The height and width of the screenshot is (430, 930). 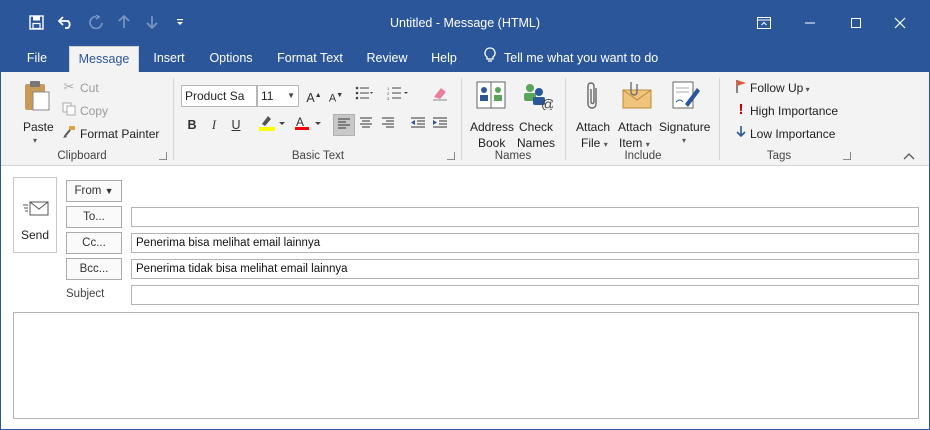 I want to click on align-center-icon, so click(x=366, y=125).